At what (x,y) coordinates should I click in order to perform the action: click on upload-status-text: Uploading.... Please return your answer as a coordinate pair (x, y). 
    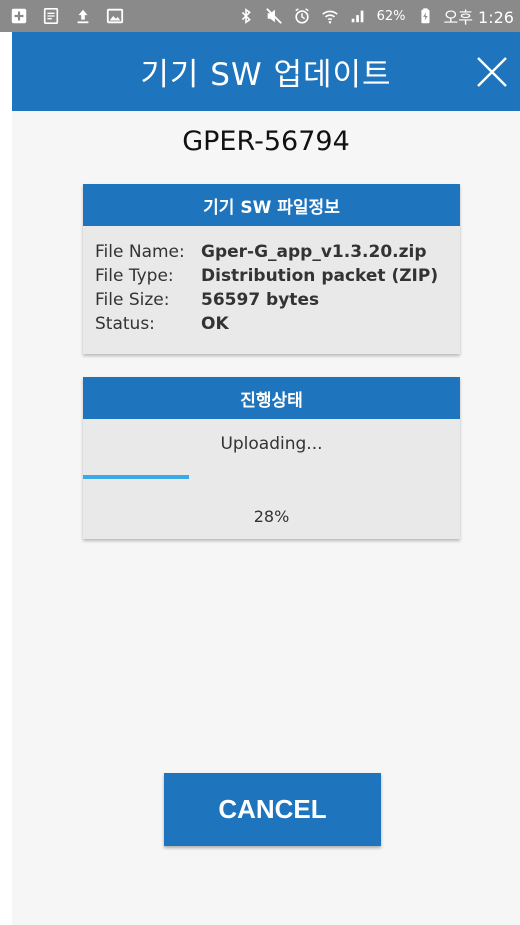
    Looking at the image, I should click on (271, 444).